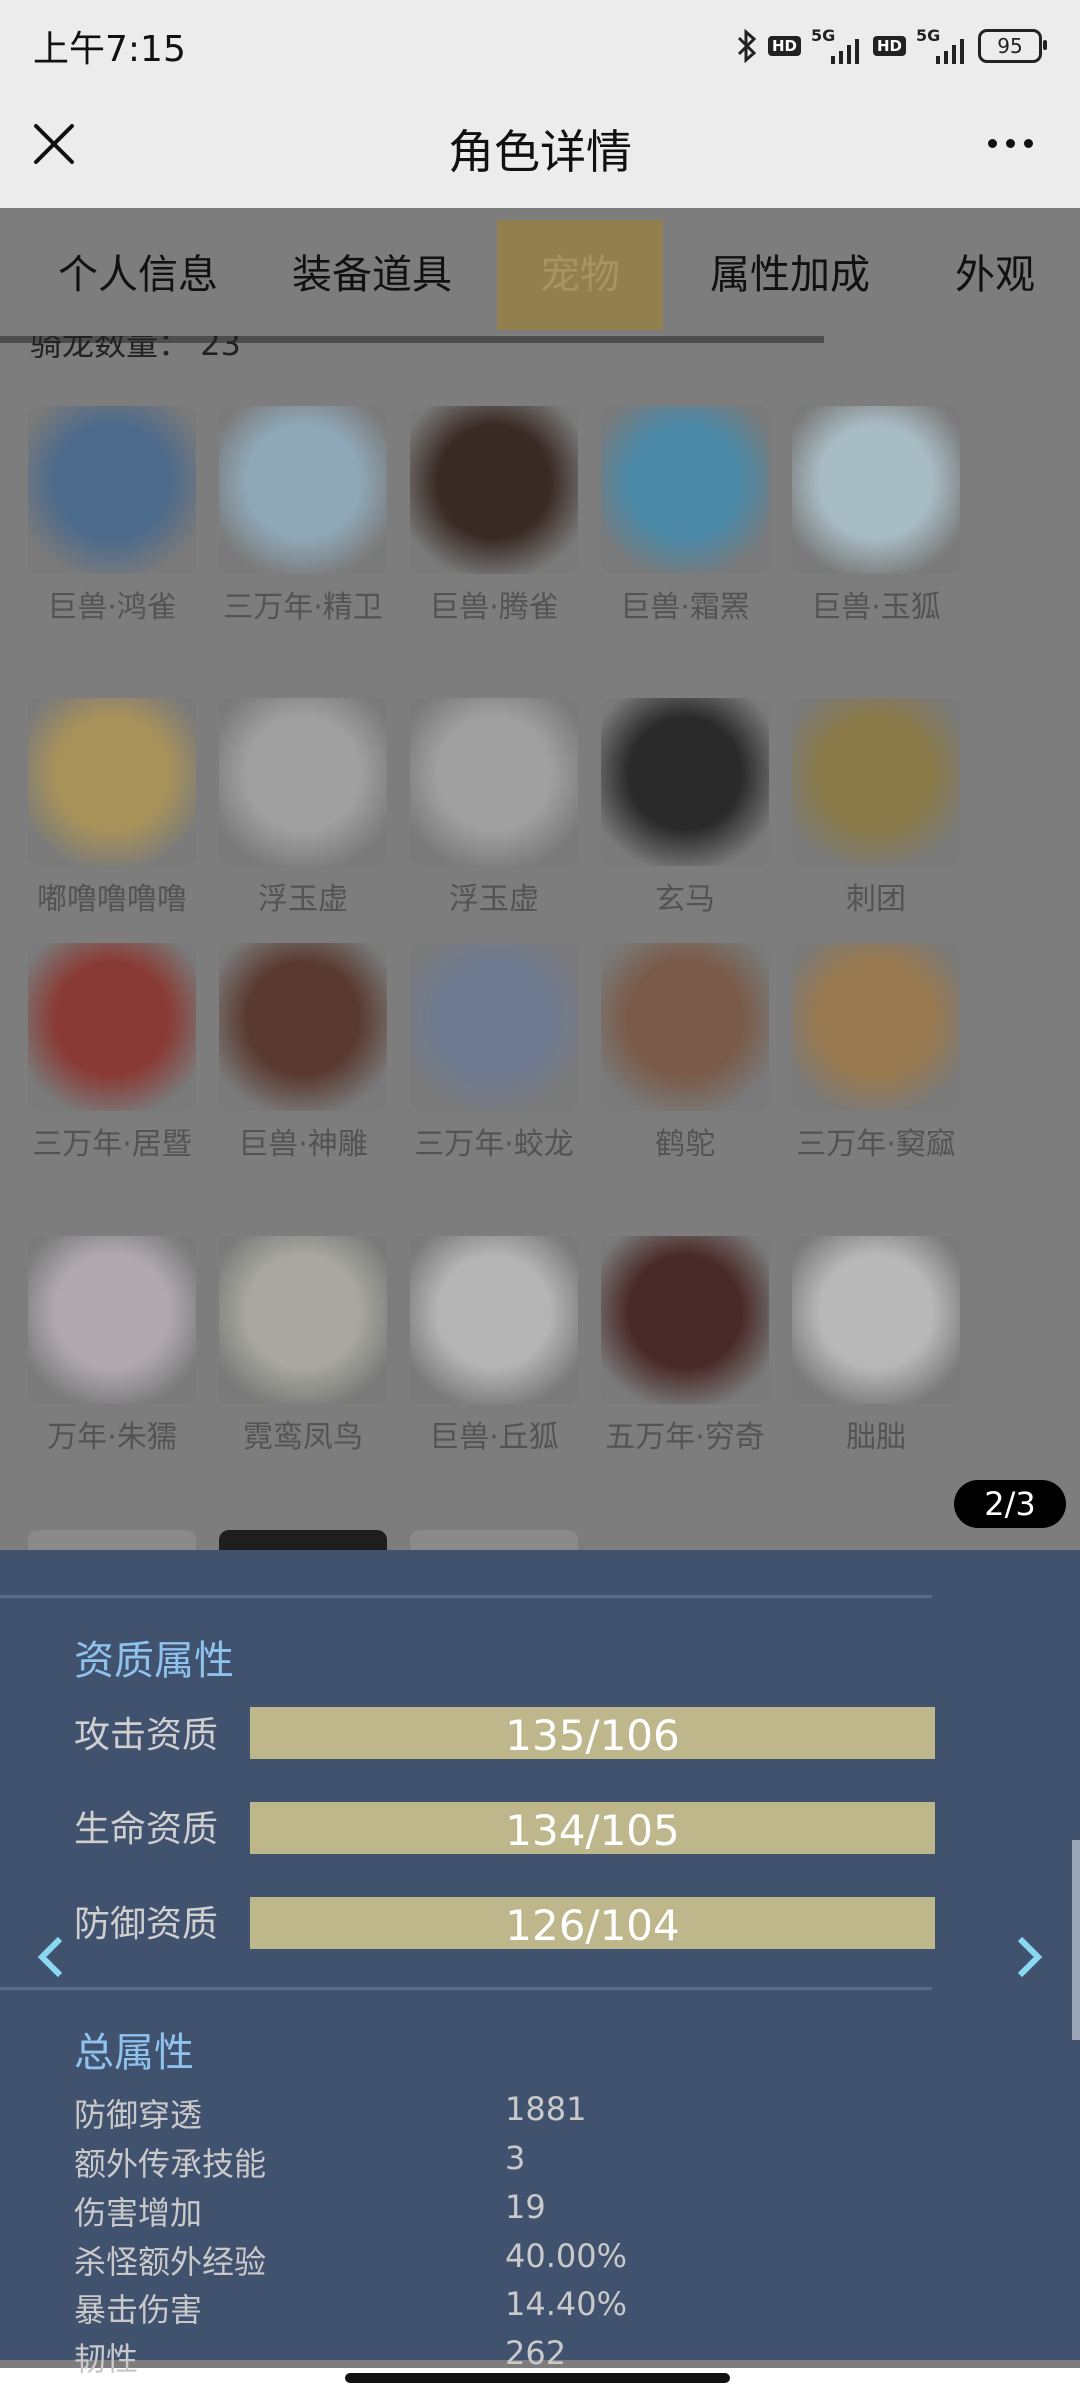 The height and width of the screenshot is (2401, 1080). I want to click on tab-appearance: 外观, so click(995, 275).